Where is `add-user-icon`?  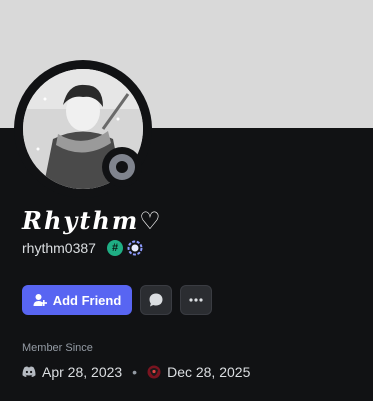
add-user-icon is located at coordinates (40, 300).